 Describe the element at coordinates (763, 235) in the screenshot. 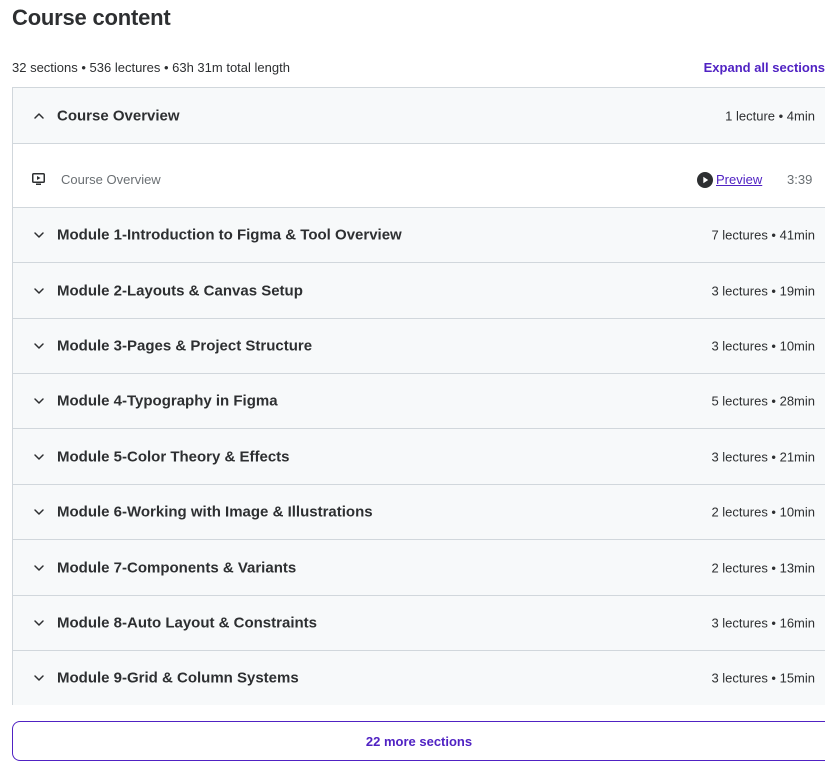

I see `section-stats: 7 lectures • 41min` at that location.